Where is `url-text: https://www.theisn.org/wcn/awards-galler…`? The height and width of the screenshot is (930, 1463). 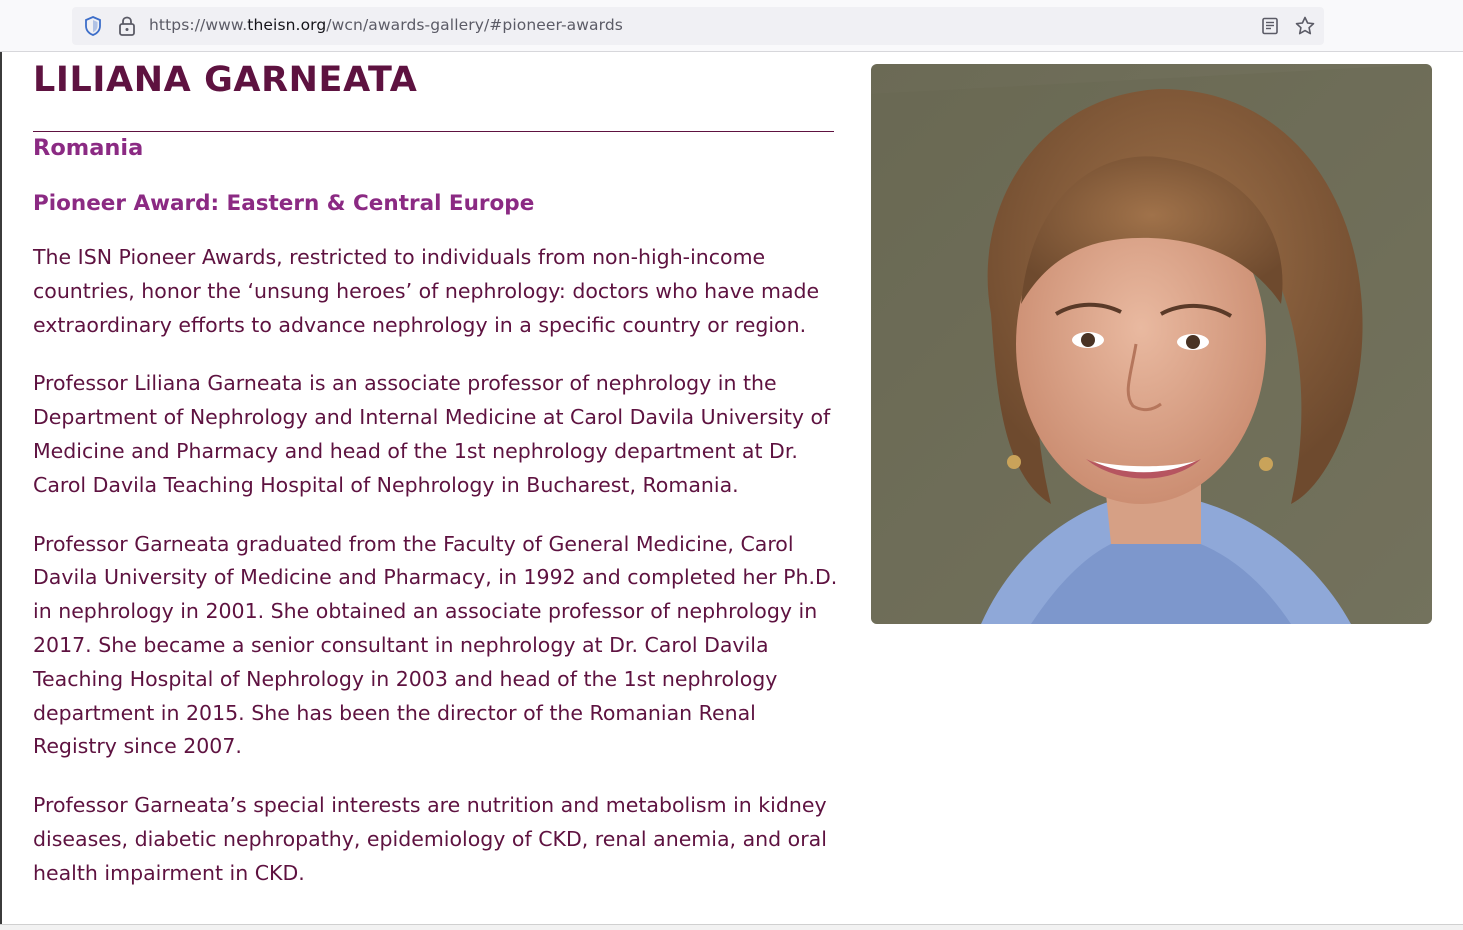 url-text: https://www.theisn.org/wcn/awards-galler… is located at coordinates (386, 25).